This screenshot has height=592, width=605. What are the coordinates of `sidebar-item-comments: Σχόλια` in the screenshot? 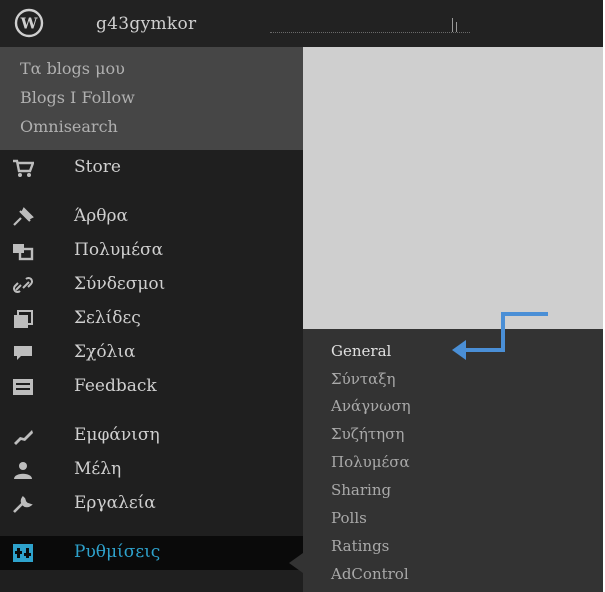 It's located at (151, 353).